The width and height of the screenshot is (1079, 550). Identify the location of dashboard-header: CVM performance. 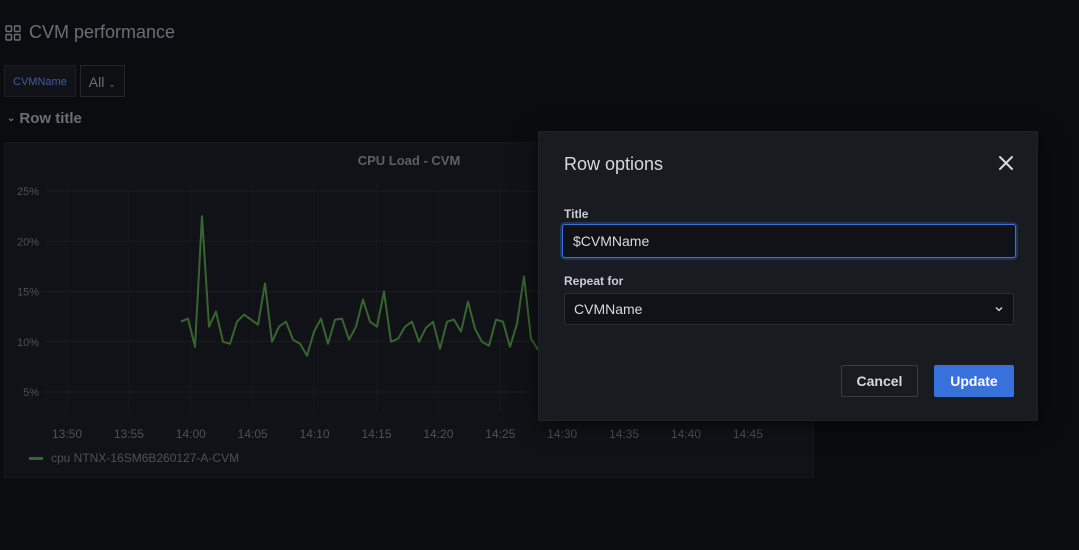
(90, 32).